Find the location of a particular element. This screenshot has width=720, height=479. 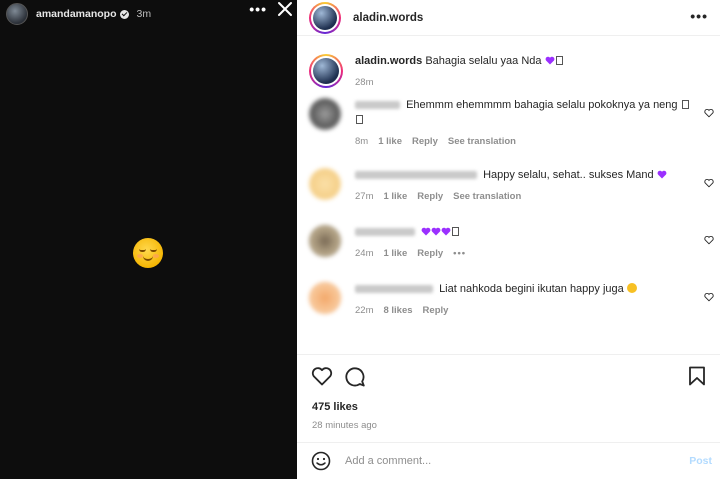

comment-timestamp: 8m is located at coordinates (362, 141).